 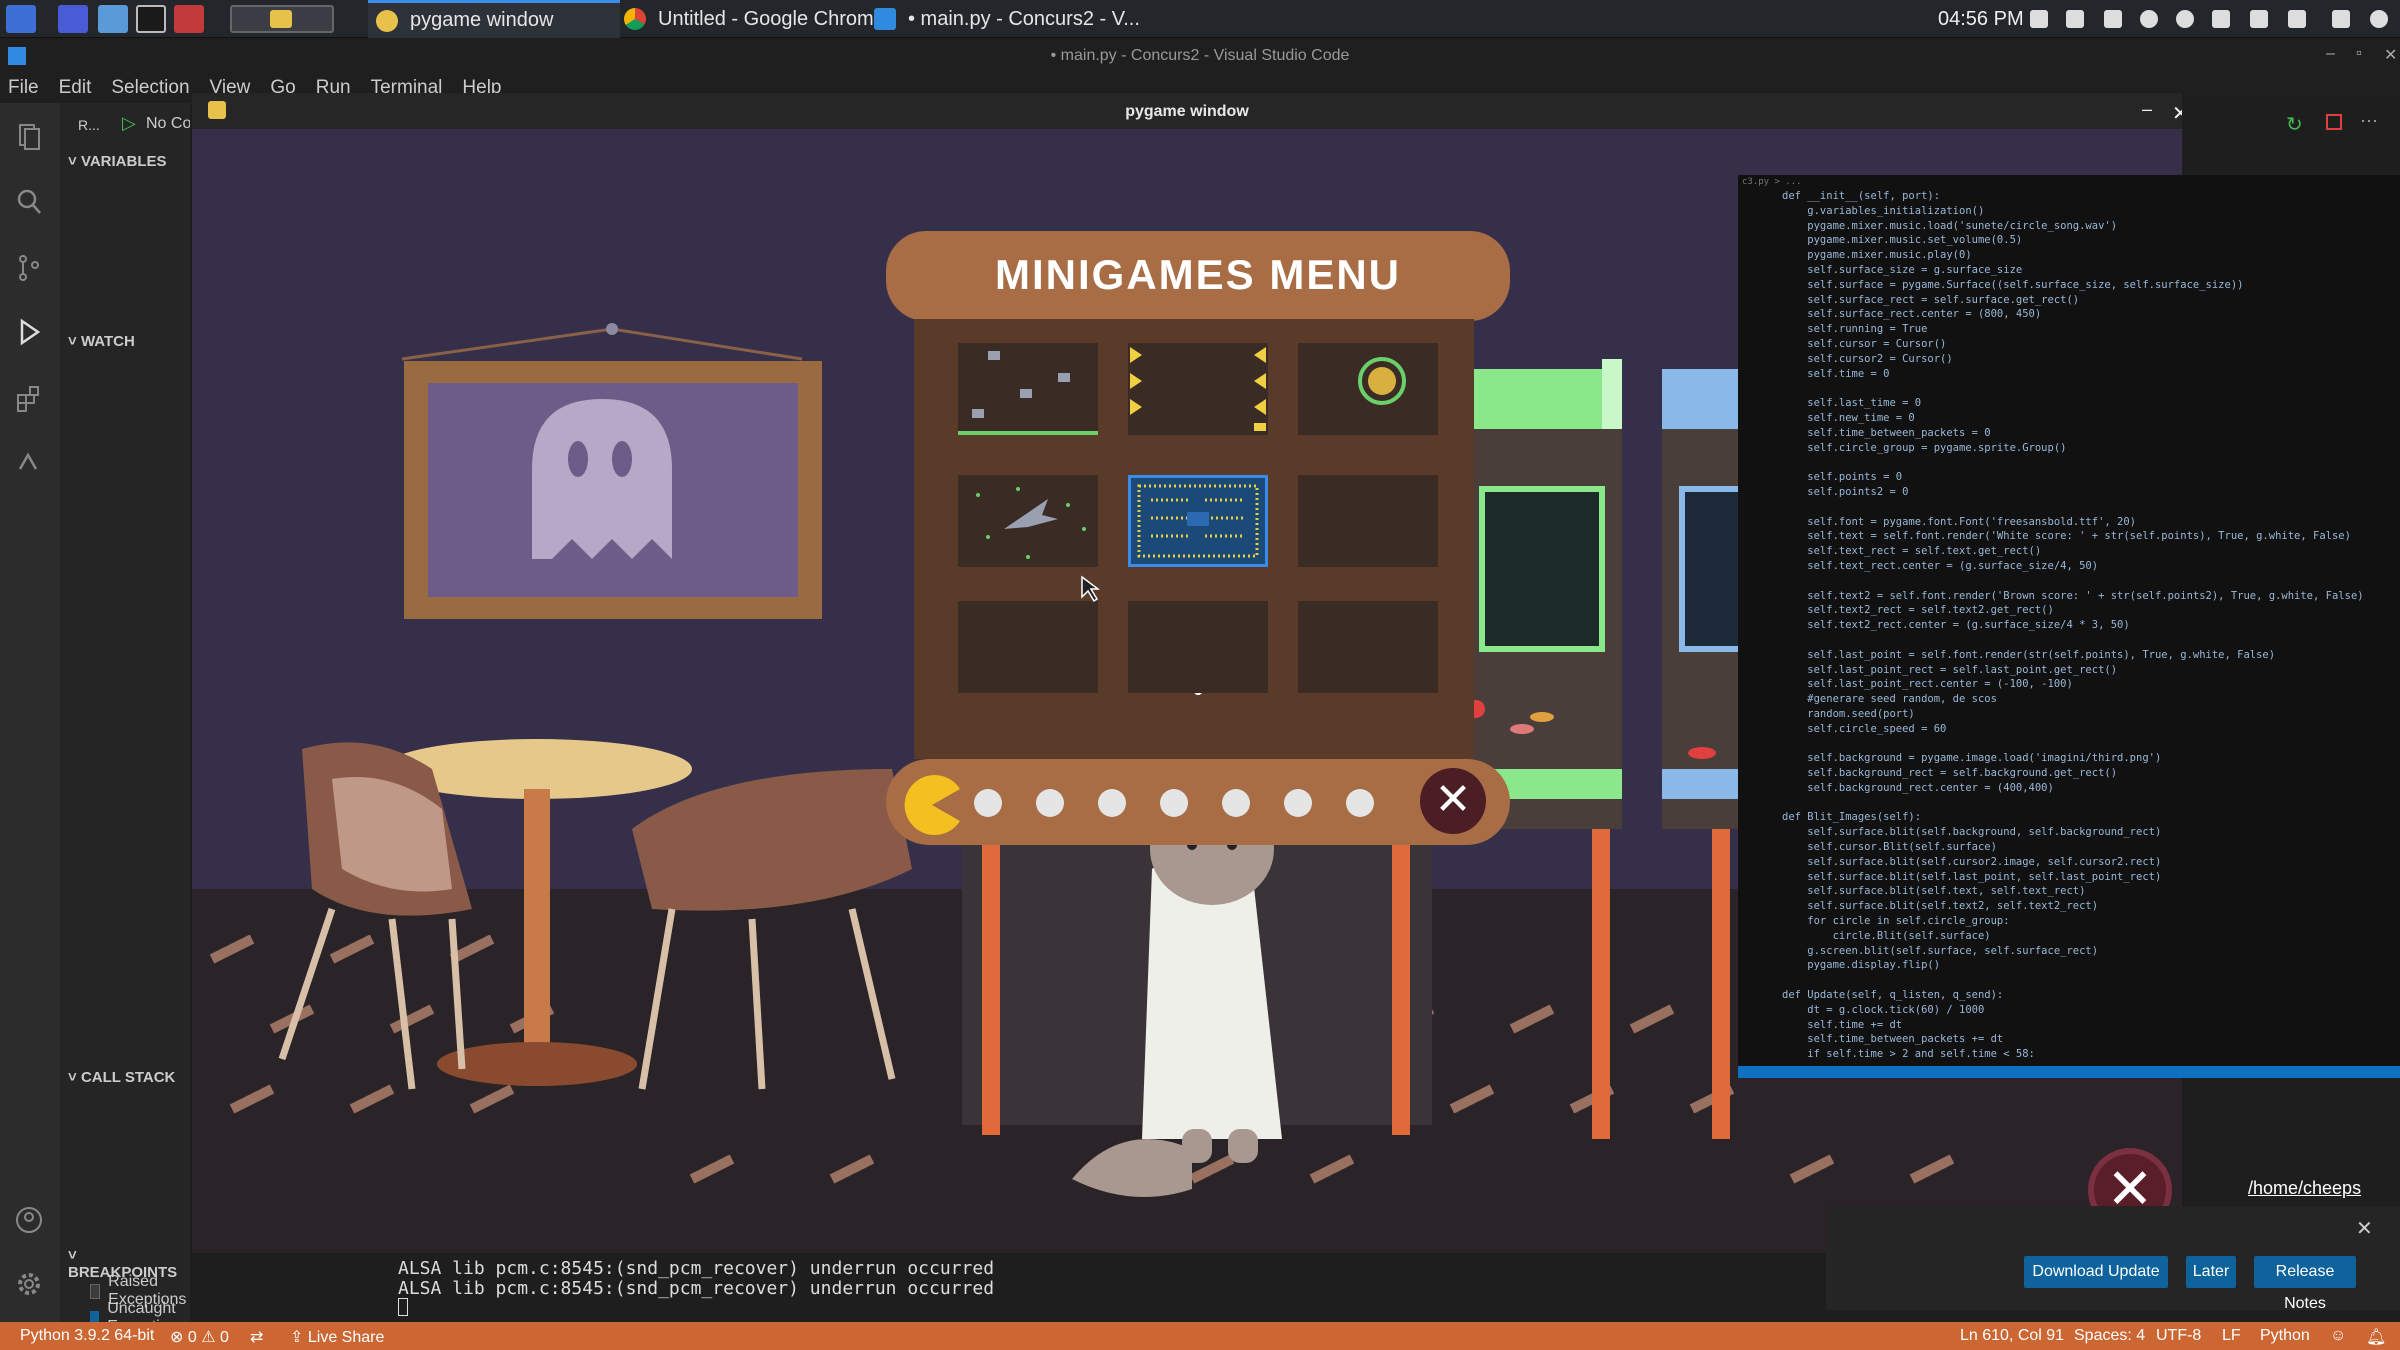 I want to click on spikes-preview-icon, so click(x=1198, y=389).